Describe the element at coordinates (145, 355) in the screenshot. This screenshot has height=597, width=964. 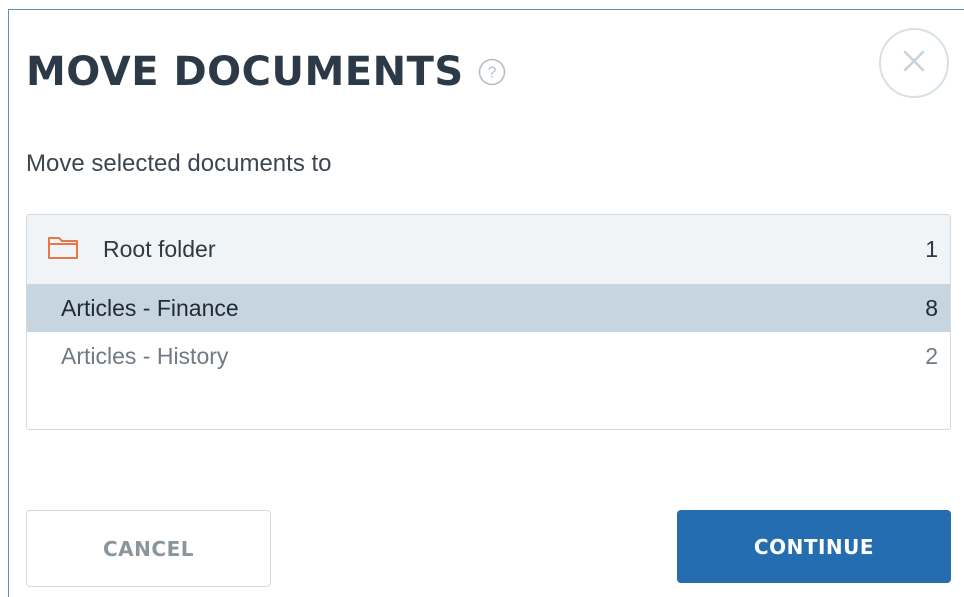
I see `folder-item-label: Articles - History` at that location.